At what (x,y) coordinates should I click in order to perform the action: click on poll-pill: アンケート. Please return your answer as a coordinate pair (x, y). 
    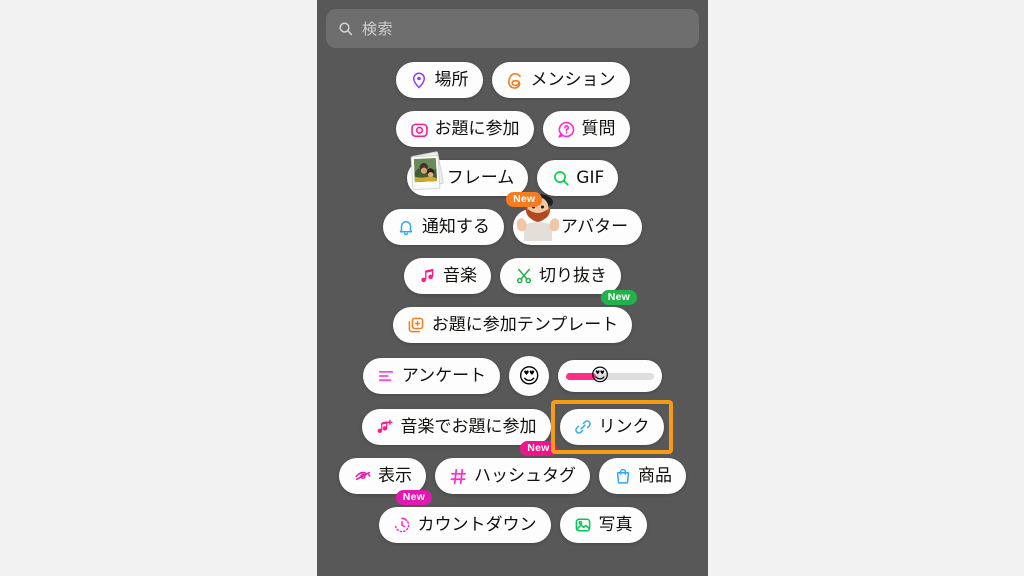
    Looking at the image, I should click on (431, 376).